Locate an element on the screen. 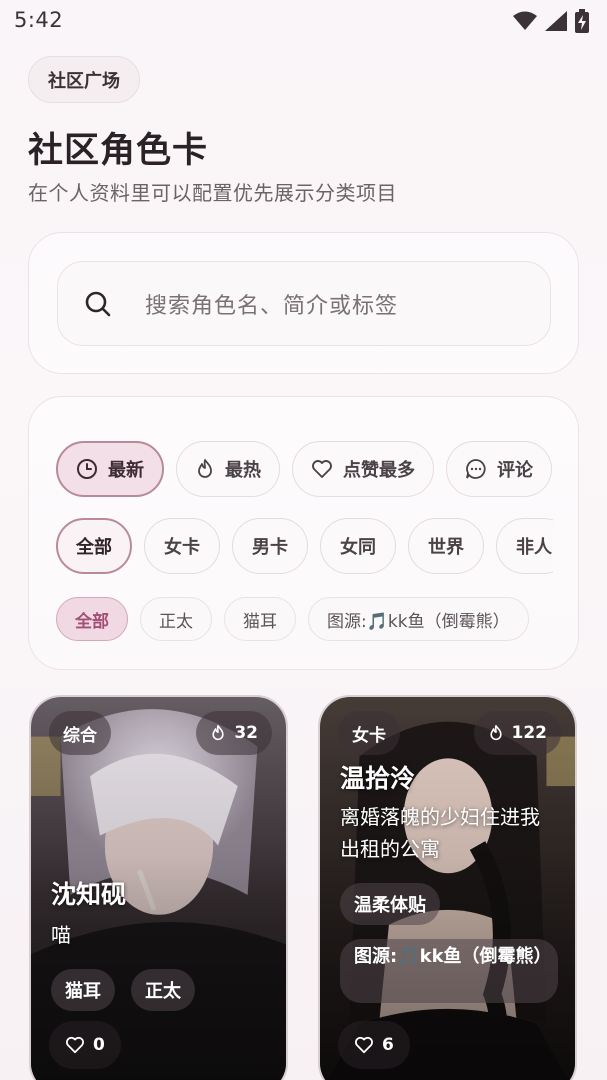 This screenshot has height=1080, width=607. category-nonhuman: 非人 is located at coordinates (524, 546).